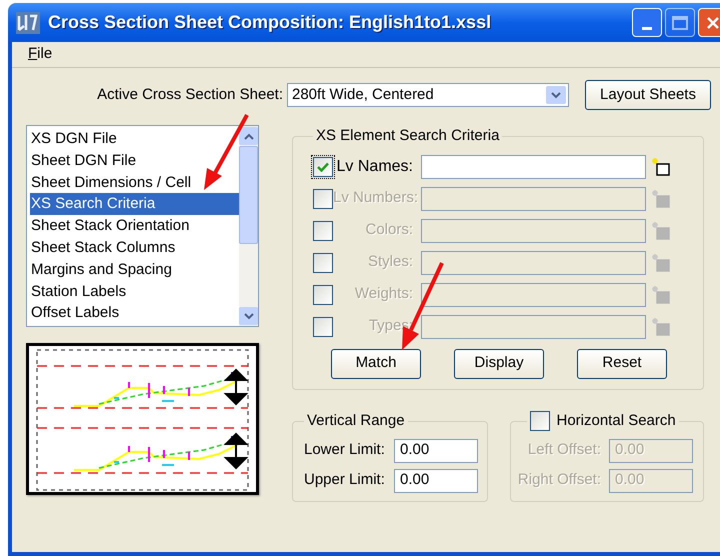 The image size is (720, 556). What do you see at coordinates (134, 161) in the screenshot?
I see `list-item: Sheet DGN File` at bounding box center [134, 161].